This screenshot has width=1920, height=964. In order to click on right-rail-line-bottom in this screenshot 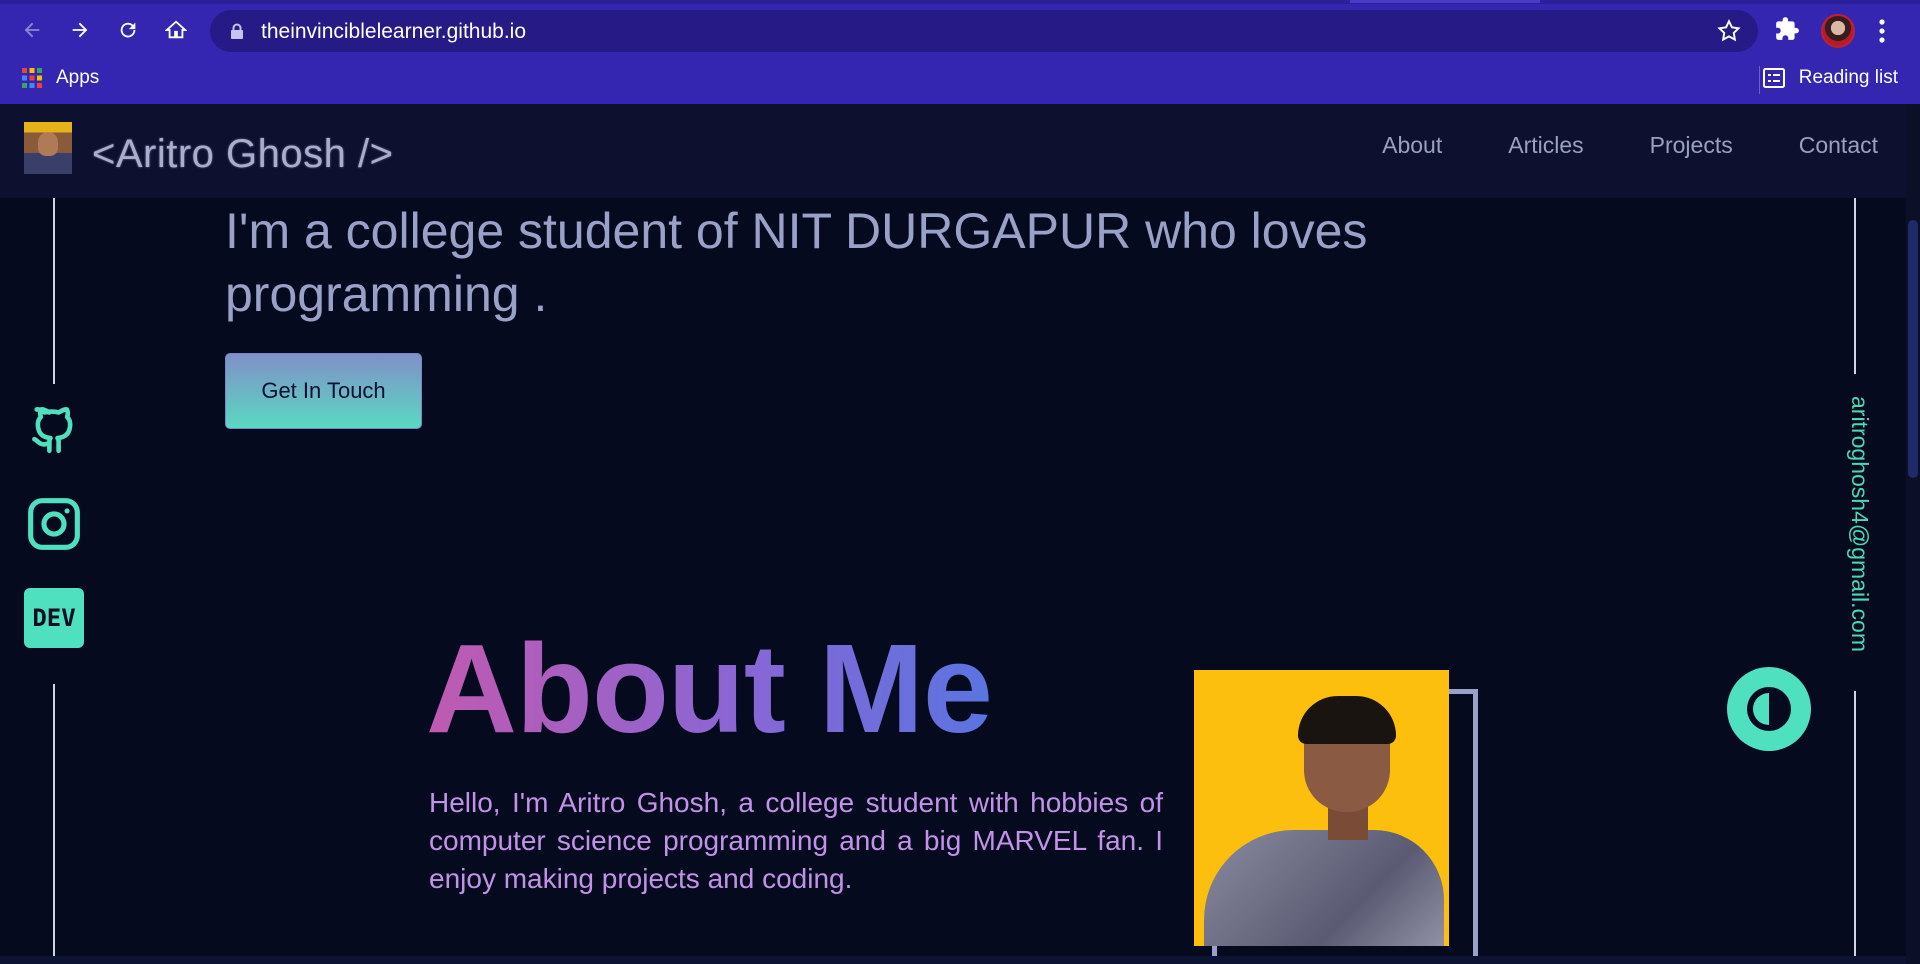, I will do `click(1855, 827)`.